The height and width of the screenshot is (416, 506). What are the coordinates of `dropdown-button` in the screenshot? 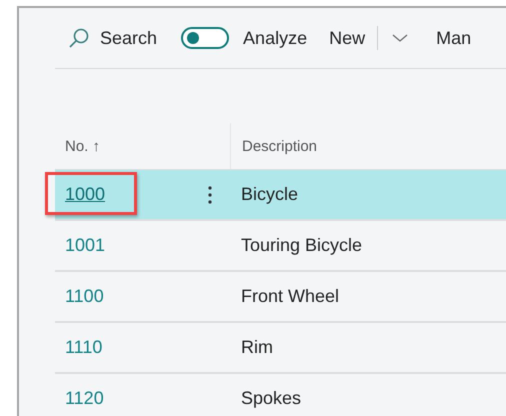 It's located at (400, 38).